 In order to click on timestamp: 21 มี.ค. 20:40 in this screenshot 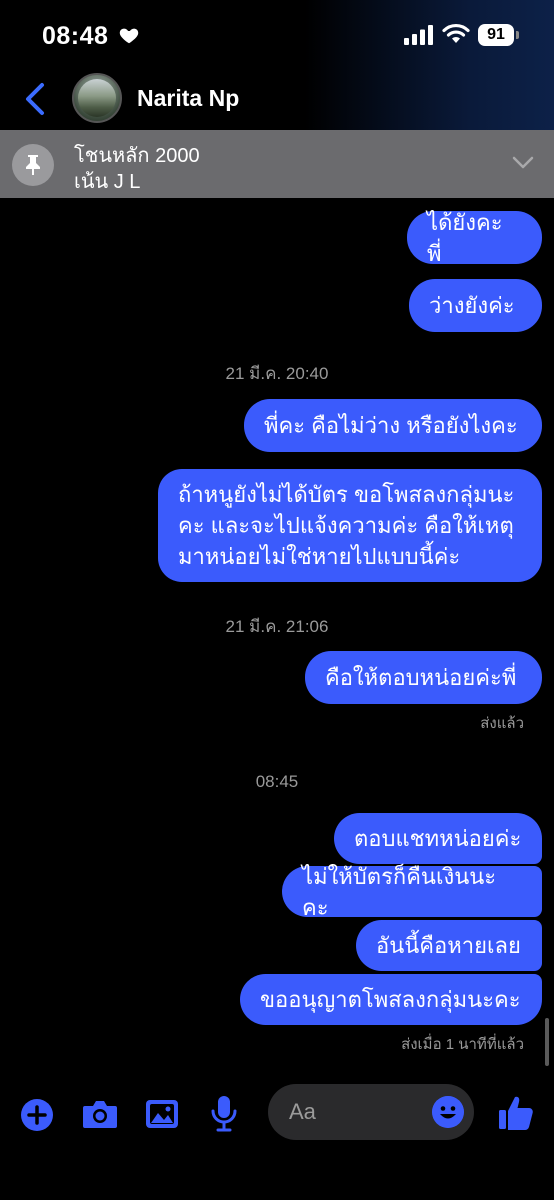, I will do `click(277, 373)`.